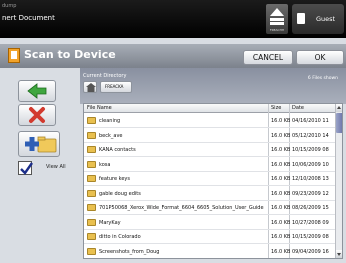 Image resolution: width=346 pixels, height=263 pixels. I want to click on device-button: FREACHH, so click(277, 19).